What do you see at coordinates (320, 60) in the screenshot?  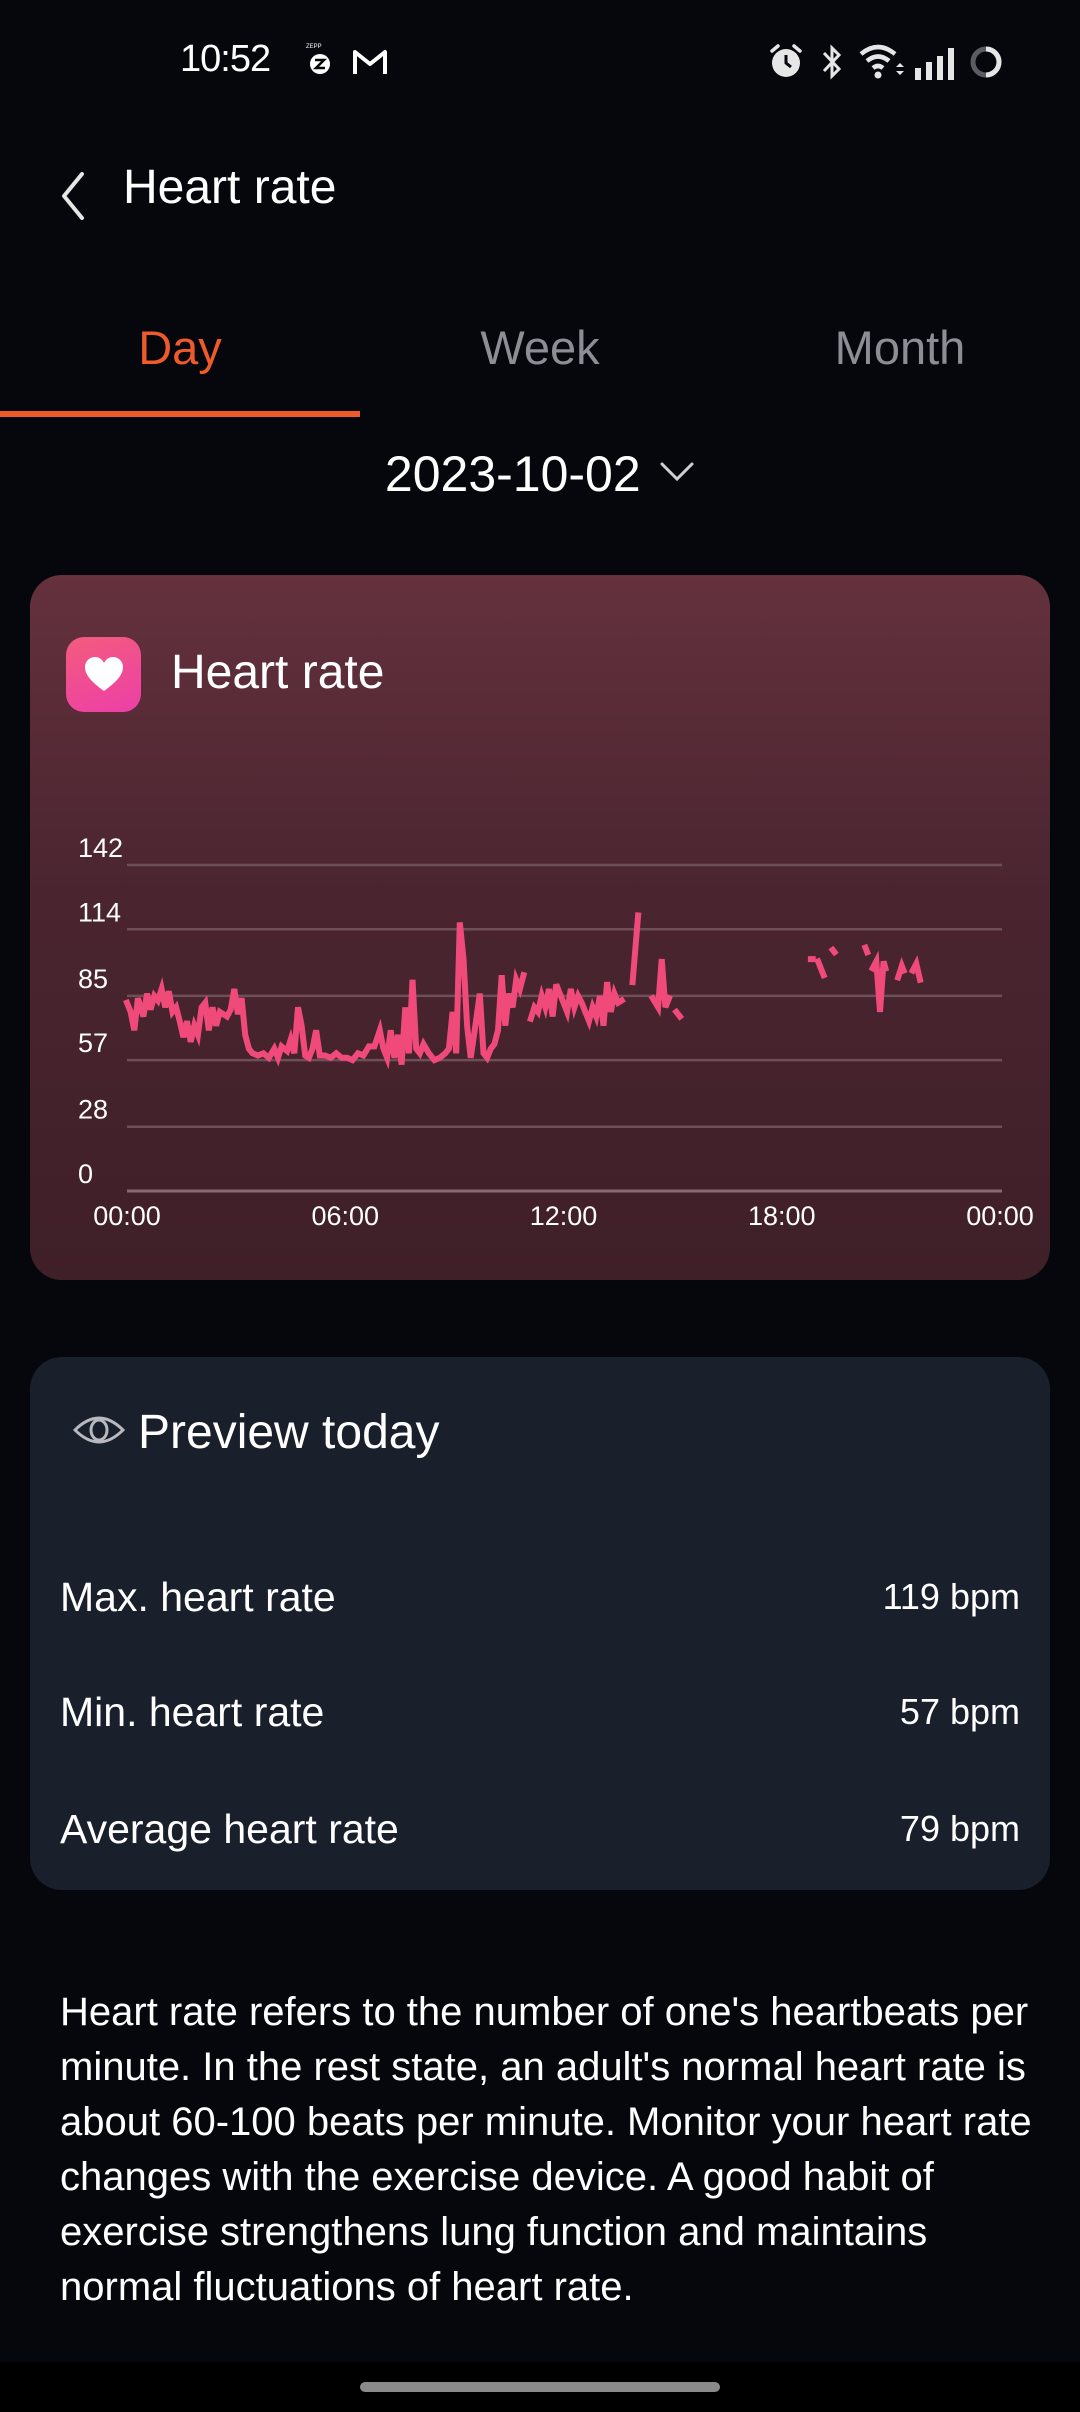 I see `zepp-notification-icon: ZEPP` at bounding box center [320, 60].